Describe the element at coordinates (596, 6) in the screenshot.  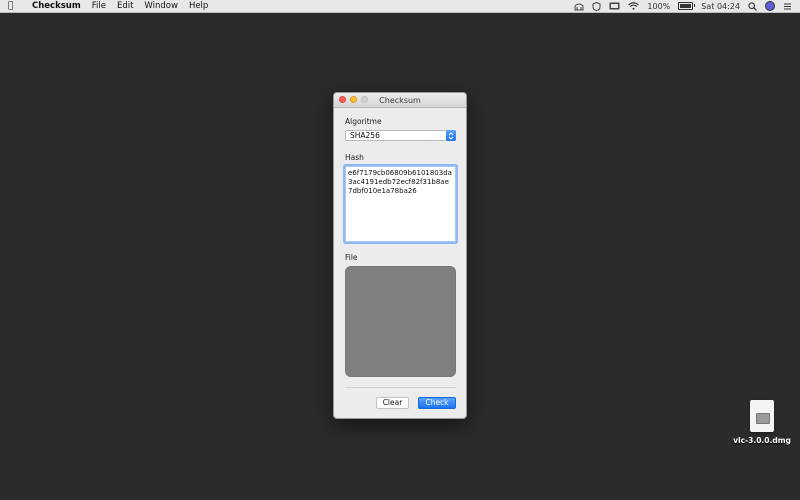
I see `shield-icon` at that location.